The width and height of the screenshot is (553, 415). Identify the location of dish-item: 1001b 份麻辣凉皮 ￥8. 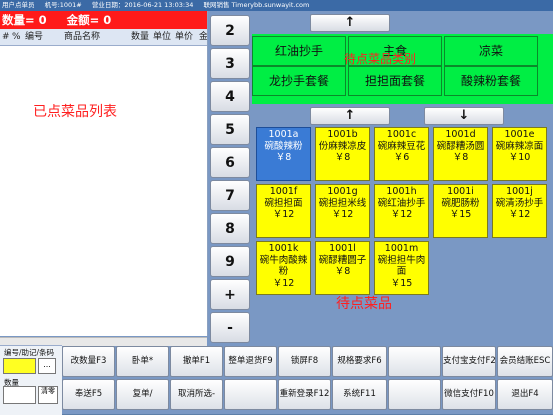
(342, 154).